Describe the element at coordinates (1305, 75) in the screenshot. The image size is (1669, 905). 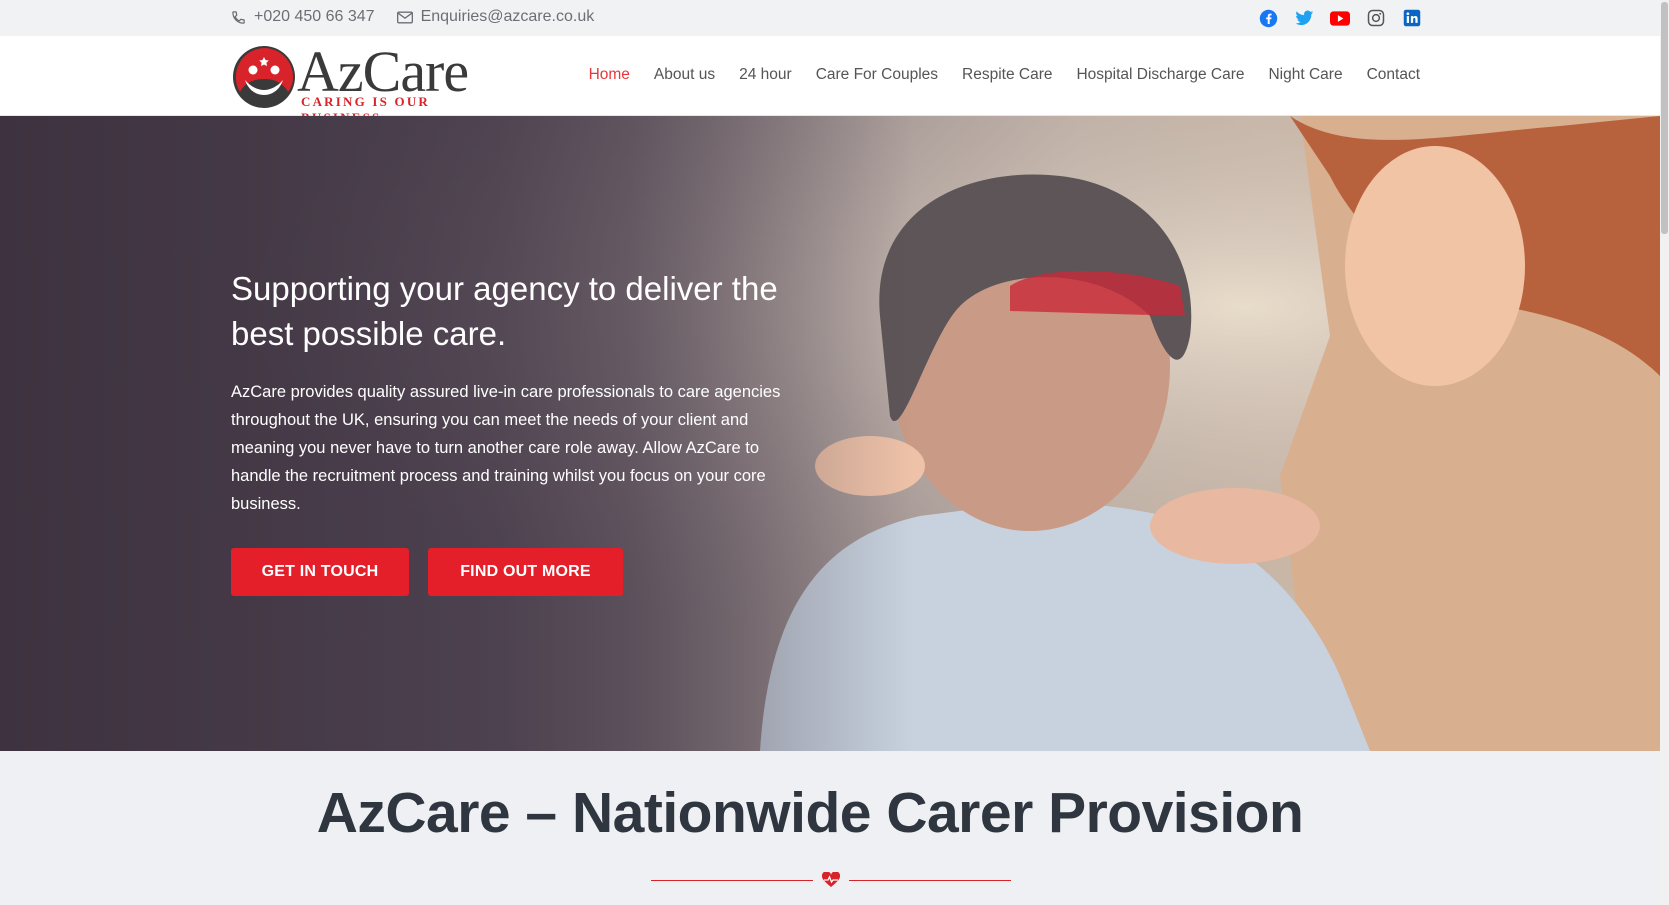
I see `nav-night-care: Night Care` at that location.